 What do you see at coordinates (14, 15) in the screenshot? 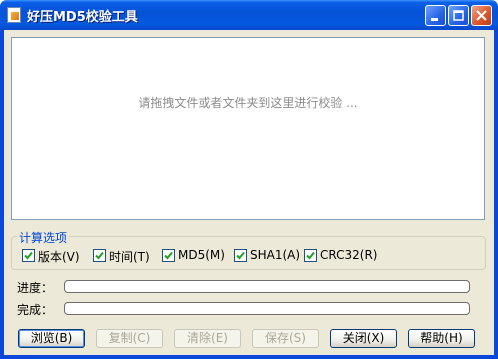
I see `document-app-icon` at bounding box center [14, 15].